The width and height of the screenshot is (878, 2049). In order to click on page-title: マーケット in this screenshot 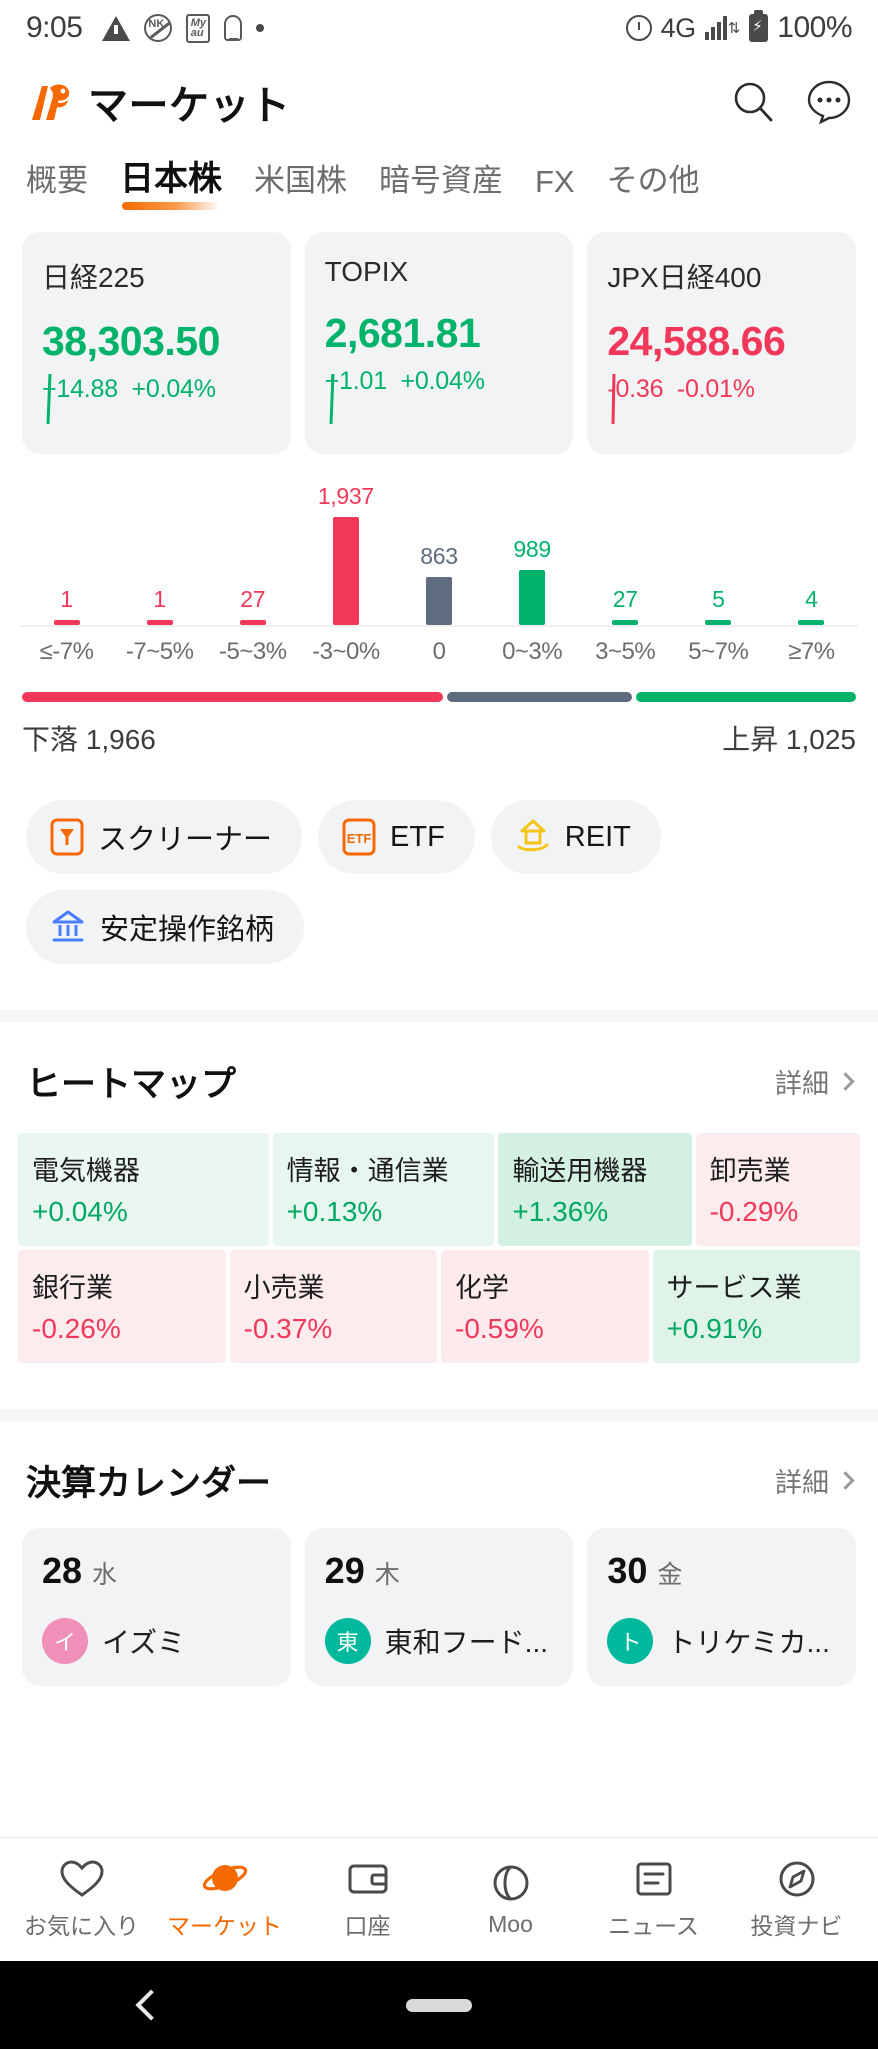, I will do `click(189, 106)`.